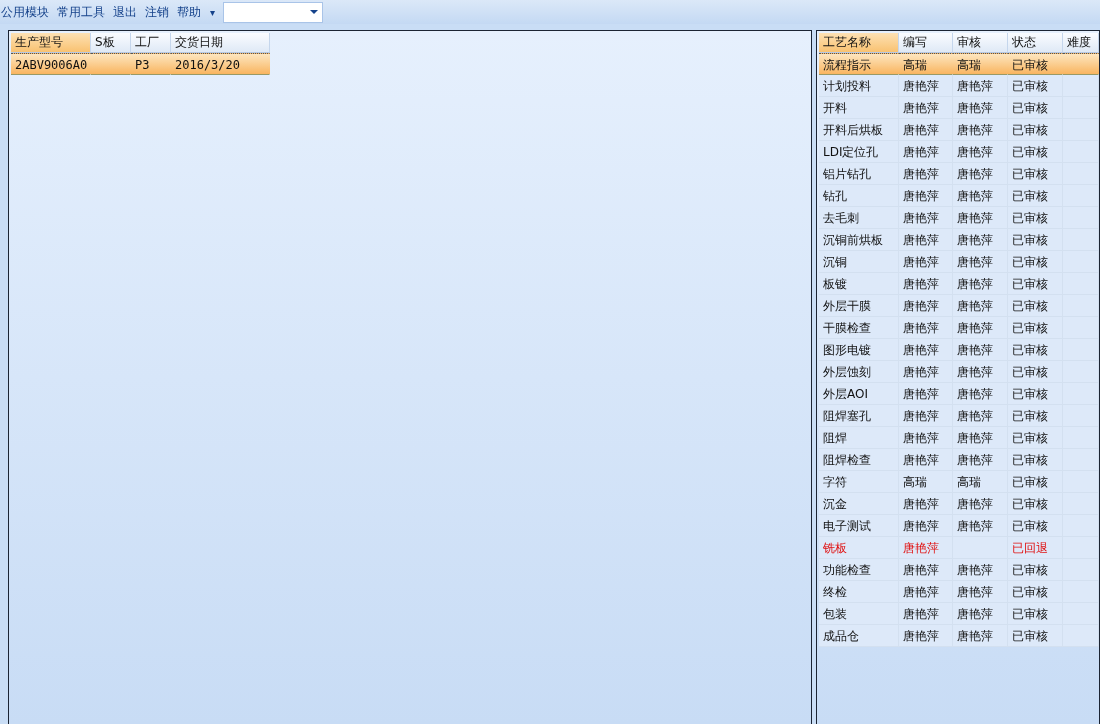  Describe the element at coordinates (191, 12) in the screenshot. I see `menu-item: 帮助` at that location.